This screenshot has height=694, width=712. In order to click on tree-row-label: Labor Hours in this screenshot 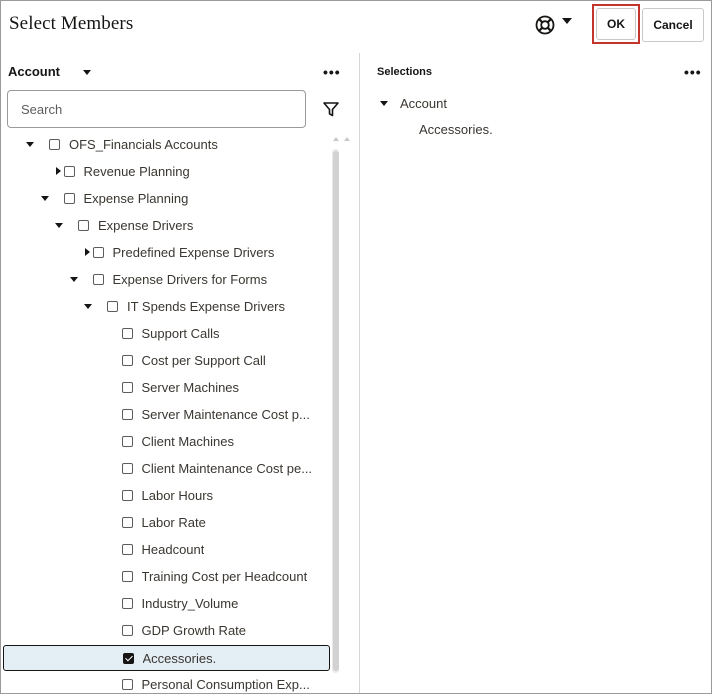, I will do `click(177, 495)`.